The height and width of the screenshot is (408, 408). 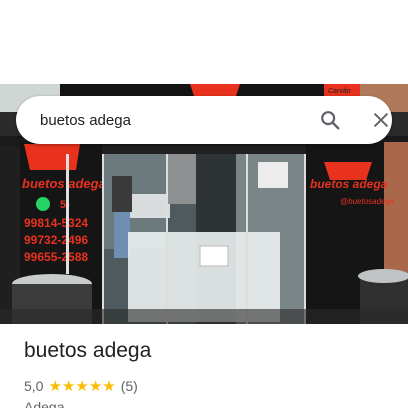 I want to click on search-bar, so click(x=204, y=120).